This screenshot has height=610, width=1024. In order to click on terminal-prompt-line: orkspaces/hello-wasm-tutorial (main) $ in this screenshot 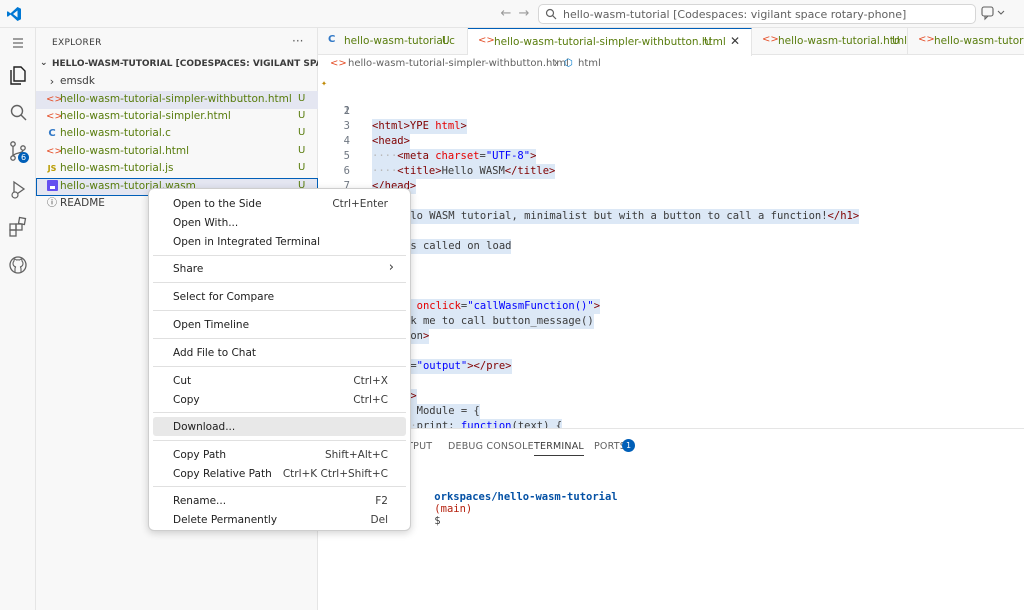, I will do `click(513, 509)`.